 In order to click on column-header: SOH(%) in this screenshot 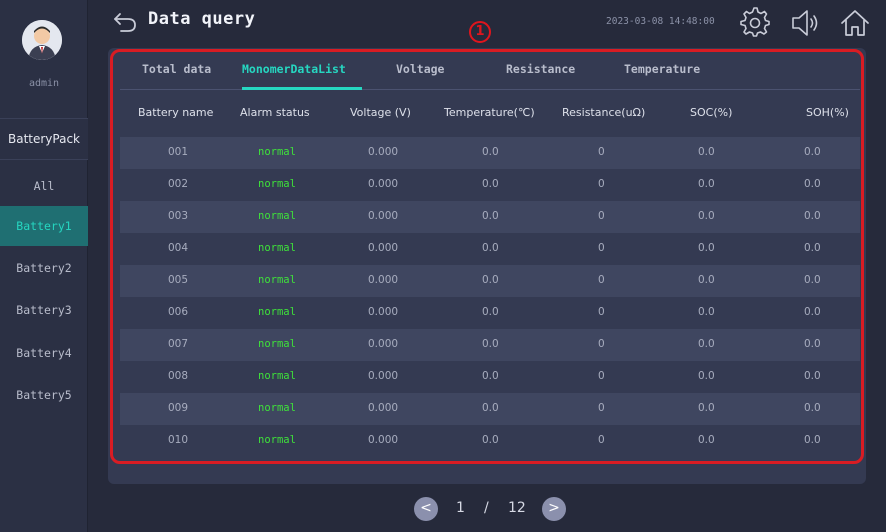, I will do `click(827, 112)`.